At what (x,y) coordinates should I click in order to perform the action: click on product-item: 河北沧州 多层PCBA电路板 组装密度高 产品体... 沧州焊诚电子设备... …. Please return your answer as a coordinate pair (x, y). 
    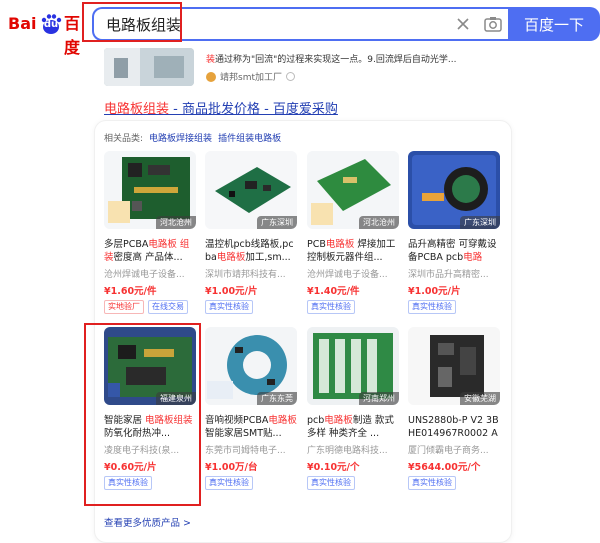
    Looking at the image, I should click on (150, 232).